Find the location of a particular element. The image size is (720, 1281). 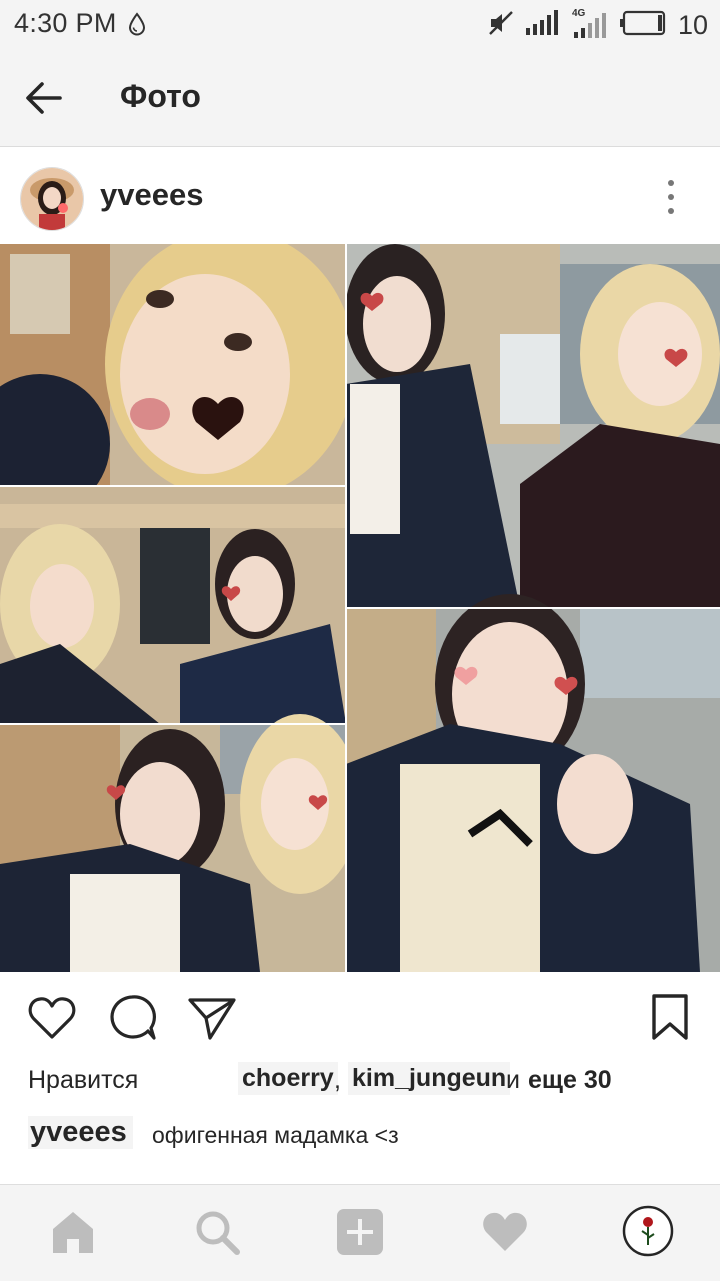

signal-4g-icon: 4G is located at coordinates (590, 23).